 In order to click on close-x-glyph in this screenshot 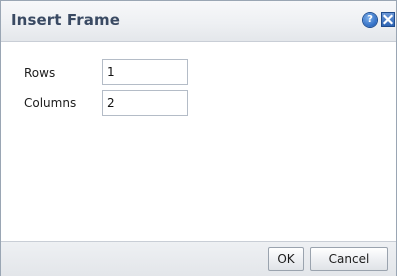, I will do `click(388, 19)`.